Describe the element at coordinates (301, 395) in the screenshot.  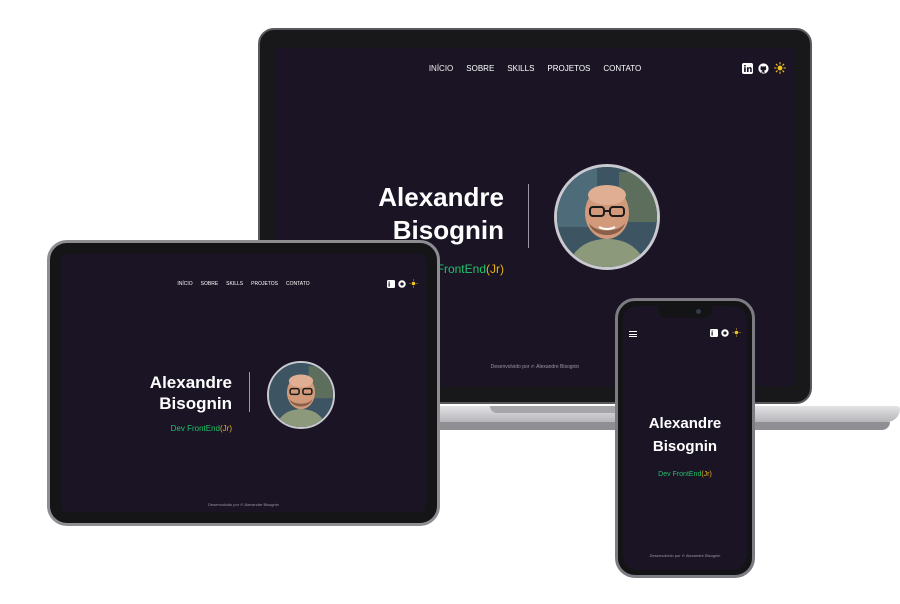
I see `tablet-avatar` at that location.